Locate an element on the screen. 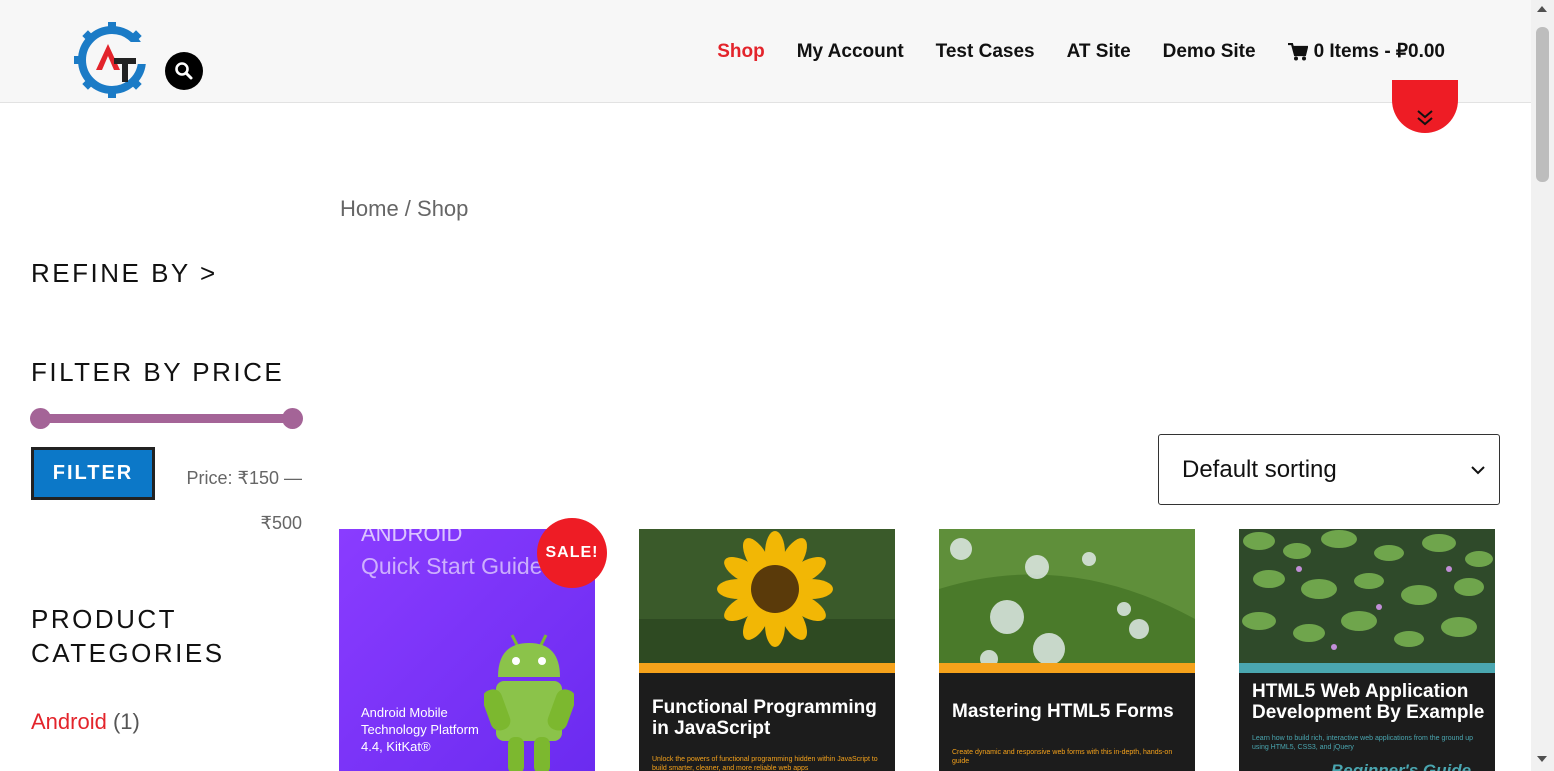 This screenshot has width=1554, height=771. category-link-android: Android is located at coordinates (69, 721).